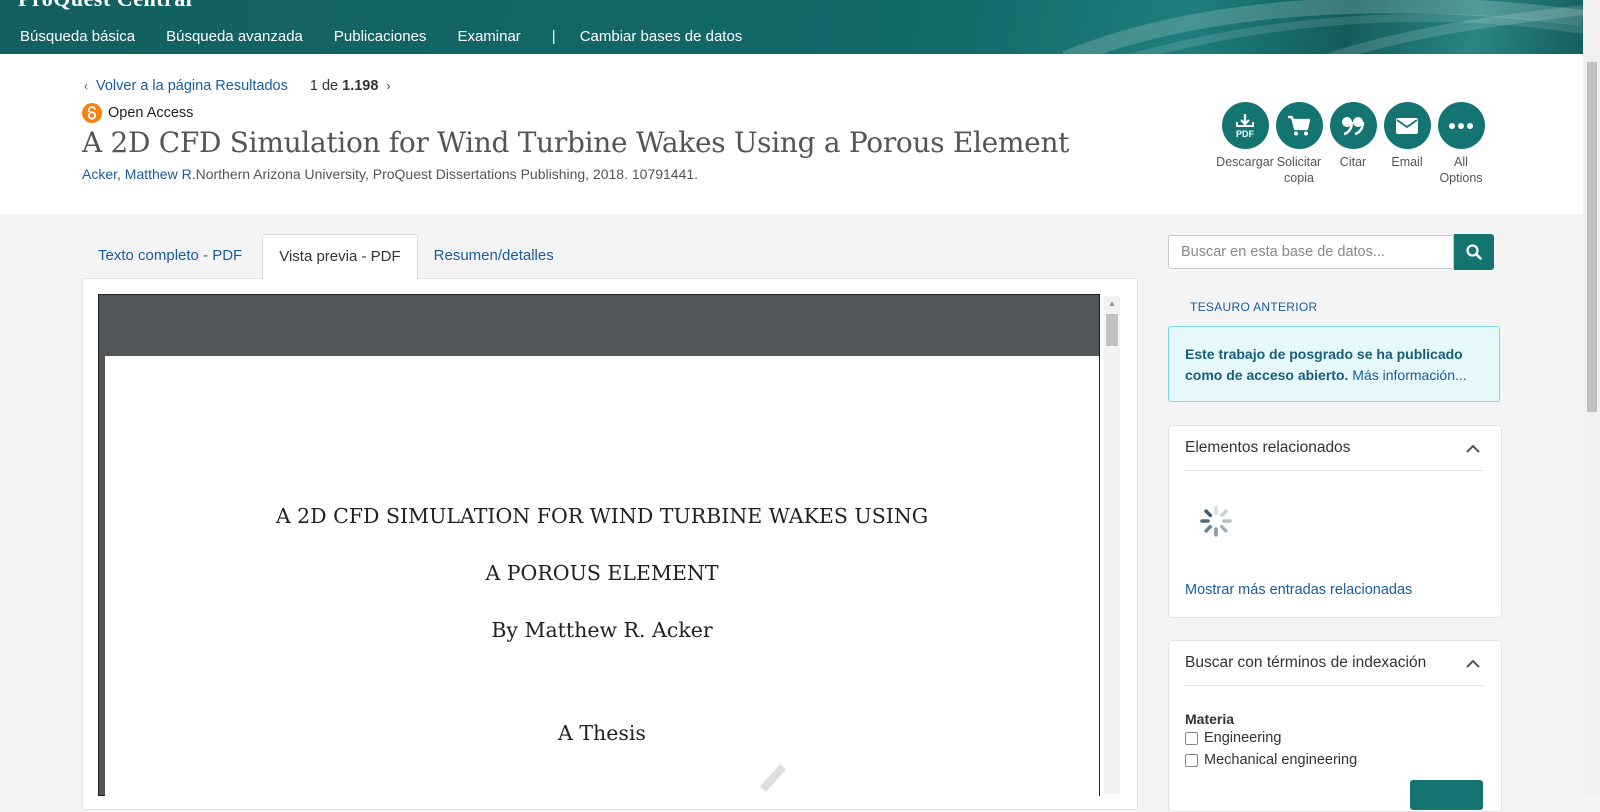 The width and height of the screenshot is (1600, 812). What do you see at coordinates (602, 573) in the screenshot?
I see `pdf-title-line-2: A POROUS ELEMENT` at bounding box center [602, 573].